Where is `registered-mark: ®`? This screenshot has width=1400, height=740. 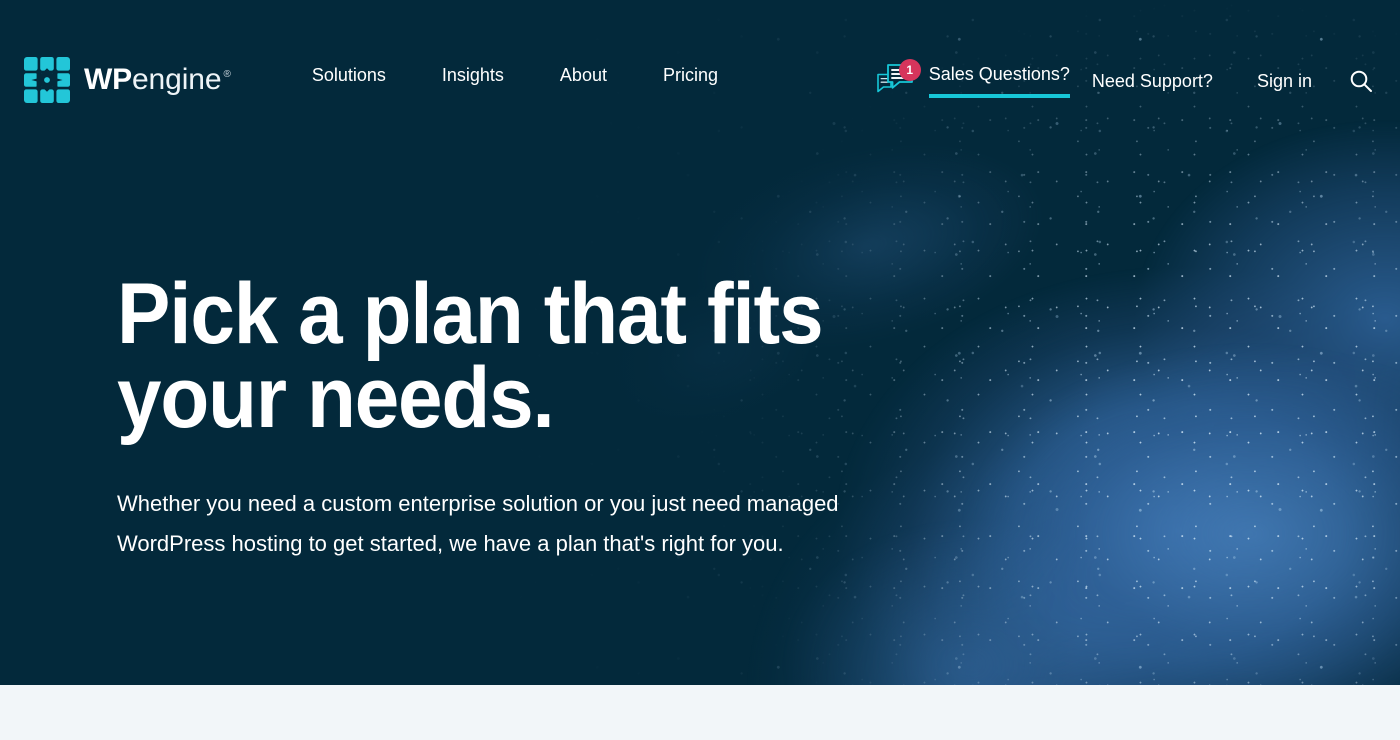 registered-mark: ® is located at coordinates (227, 74).